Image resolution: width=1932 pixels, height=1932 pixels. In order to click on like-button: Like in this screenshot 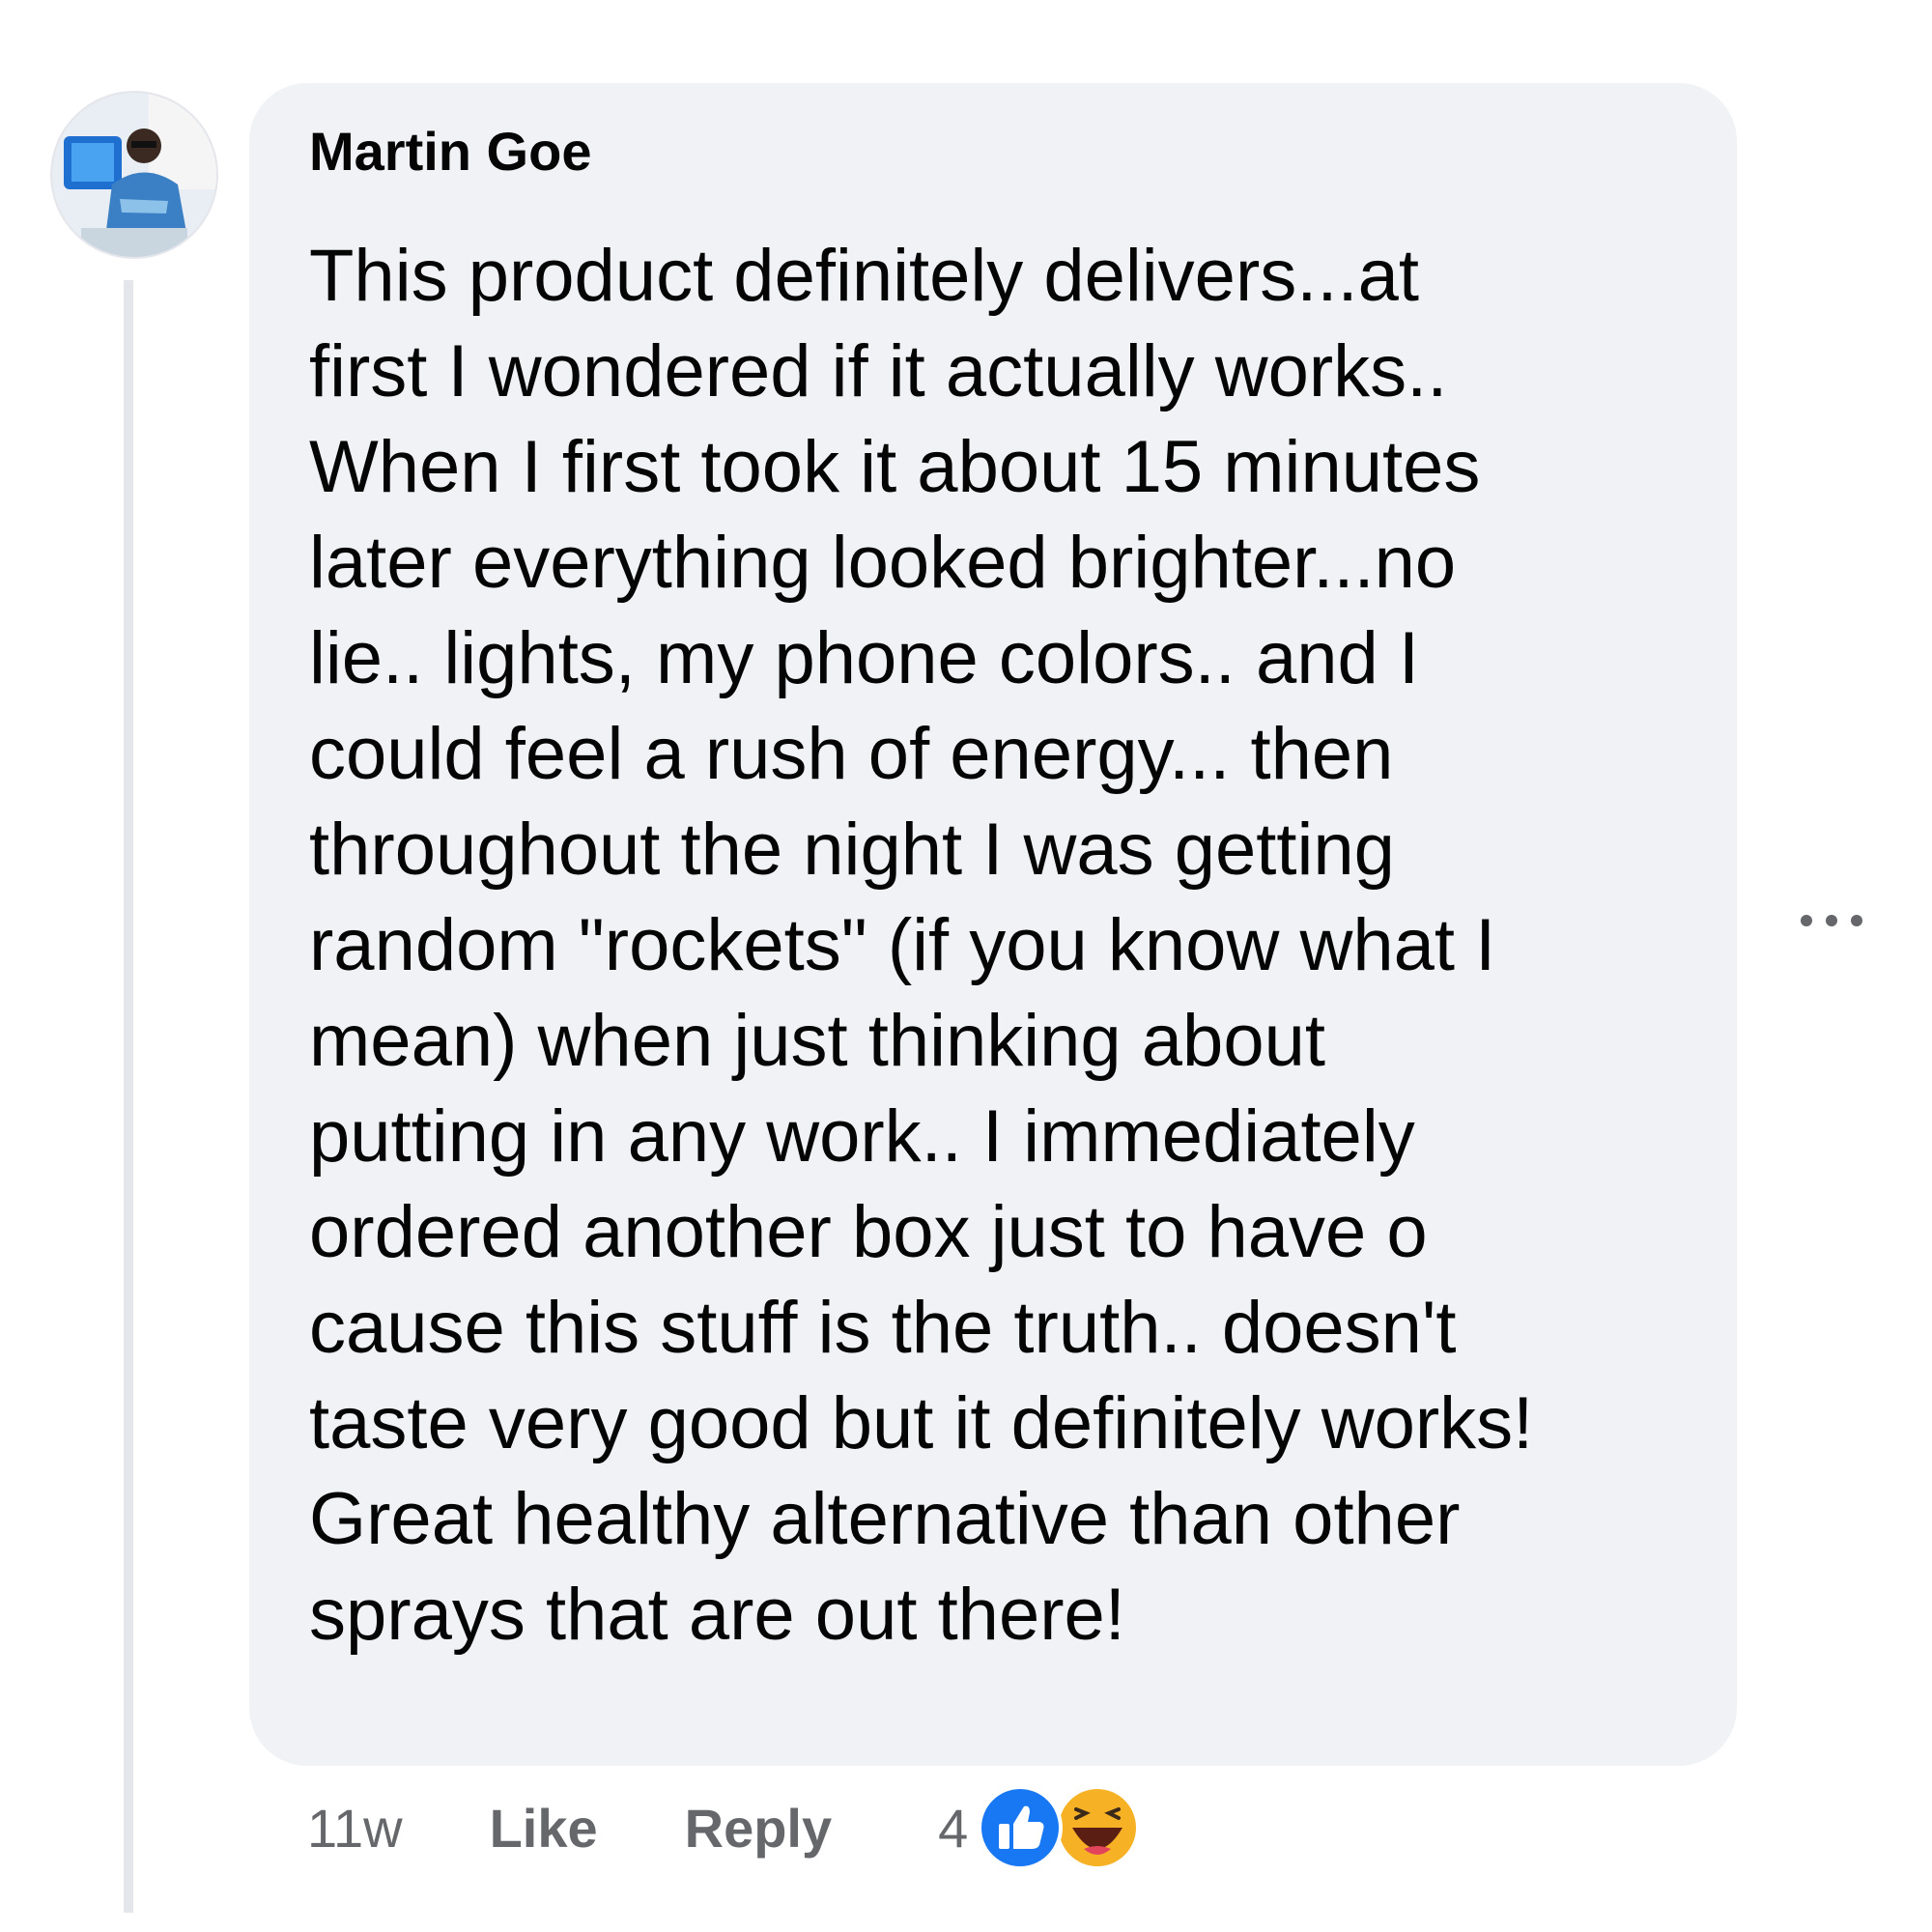, I will do `click(544, 1828)`.